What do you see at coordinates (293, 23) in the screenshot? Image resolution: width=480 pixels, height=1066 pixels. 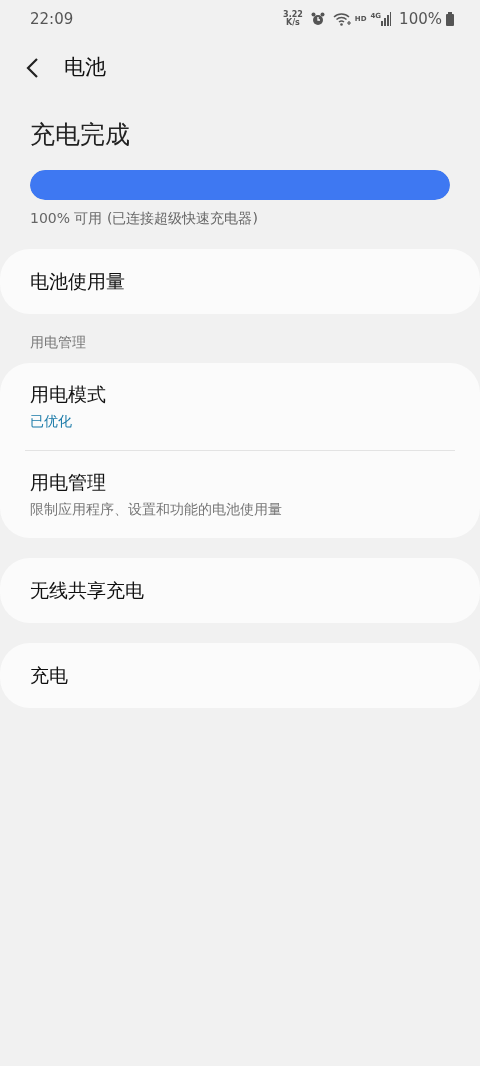 I see `network-speed: K/s` at bounding box center [293, 23].